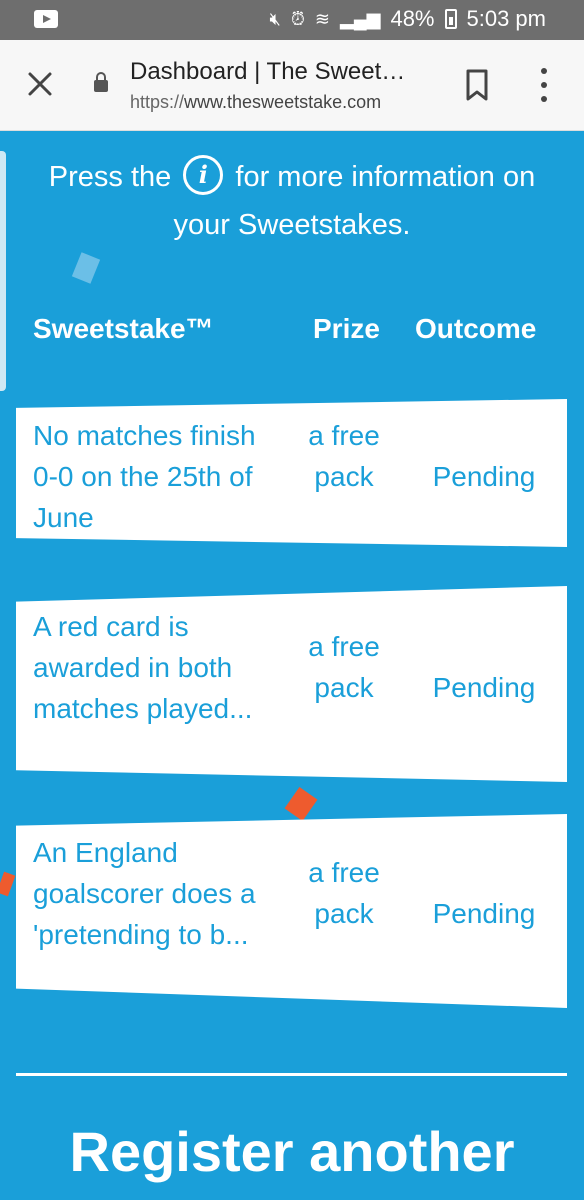  Describe the element at coordinates (203, 175) in the screenshot. I see `info-icon: i` at that location.